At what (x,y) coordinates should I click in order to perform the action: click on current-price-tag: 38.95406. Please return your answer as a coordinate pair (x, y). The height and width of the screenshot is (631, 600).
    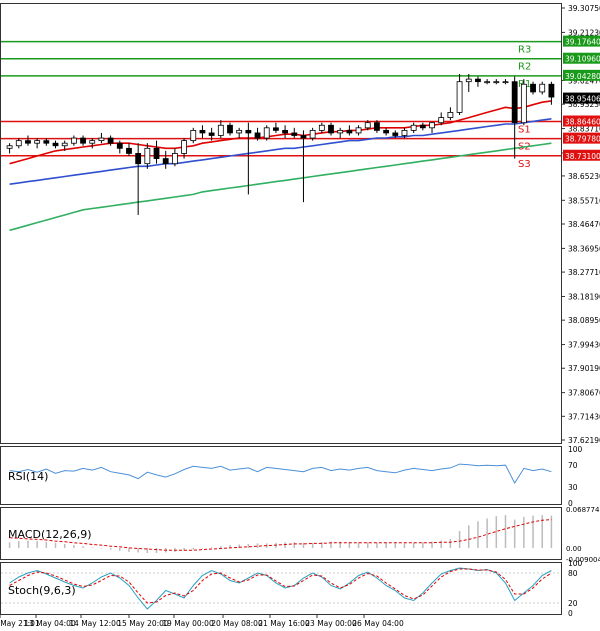
    Looking at the image, I should click on (582, 99).